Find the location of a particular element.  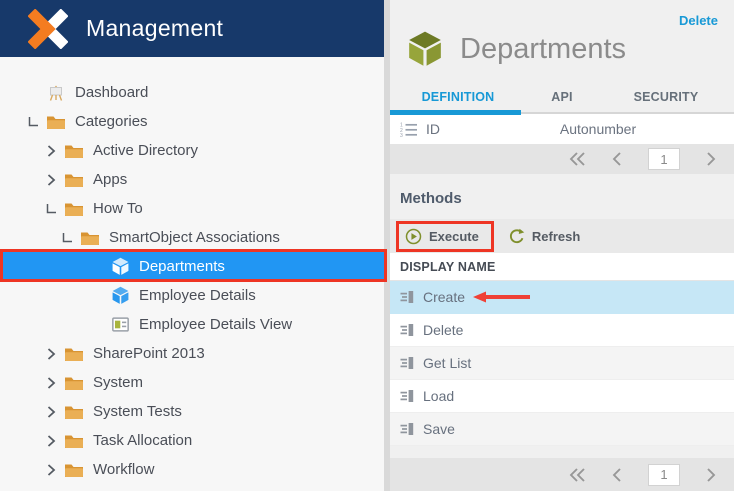

method-row-delete: Delete is located at coordinates (562, 330).